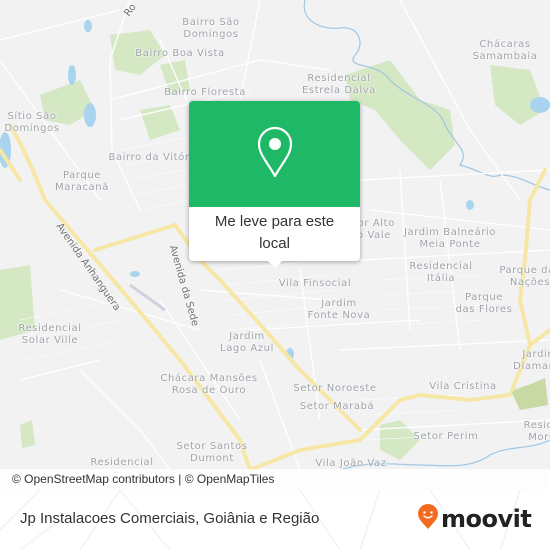  What do you see at coordinates (32, 116) in the screenshot?
I see `place-label-line: Sítio São` at bounding box center [32, 116].